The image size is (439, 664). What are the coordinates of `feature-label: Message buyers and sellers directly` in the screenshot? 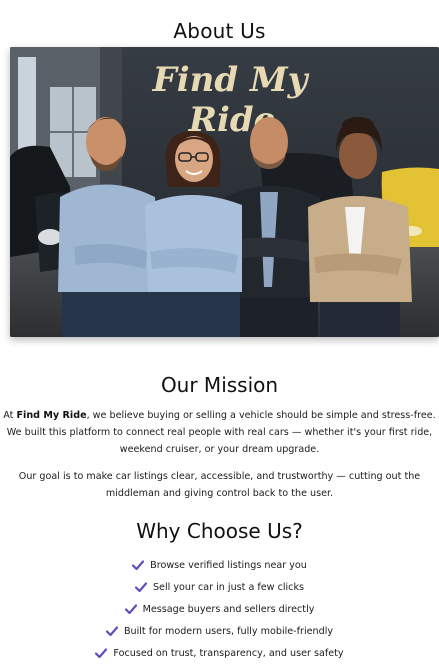 It's located at (228, 609).